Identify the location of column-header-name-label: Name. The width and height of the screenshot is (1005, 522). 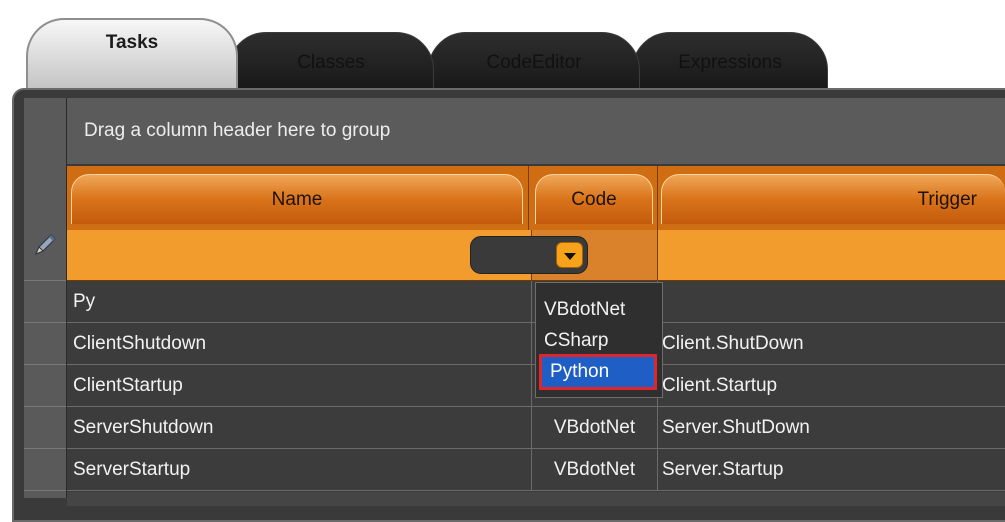
(297, 199).